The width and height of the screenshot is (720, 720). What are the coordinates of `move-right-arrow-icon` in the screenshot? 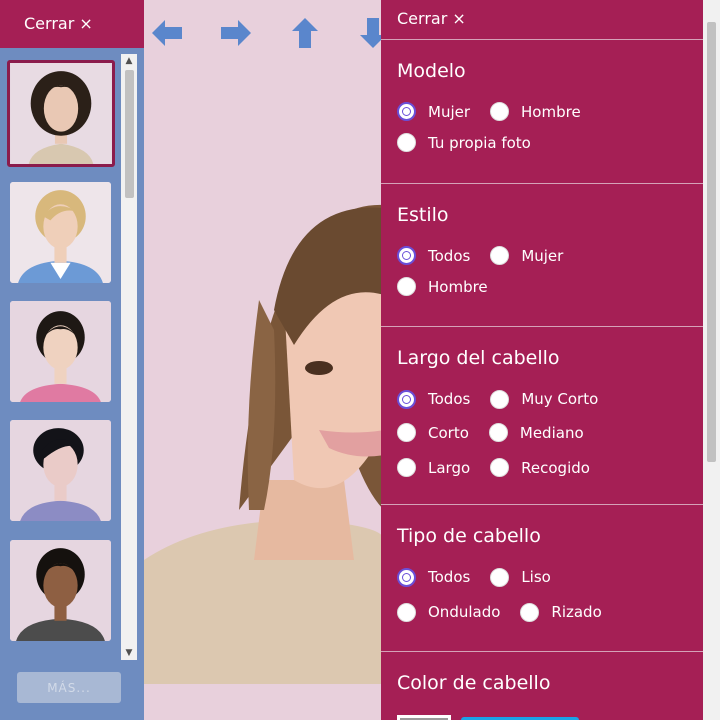 It's located at (236, 33).